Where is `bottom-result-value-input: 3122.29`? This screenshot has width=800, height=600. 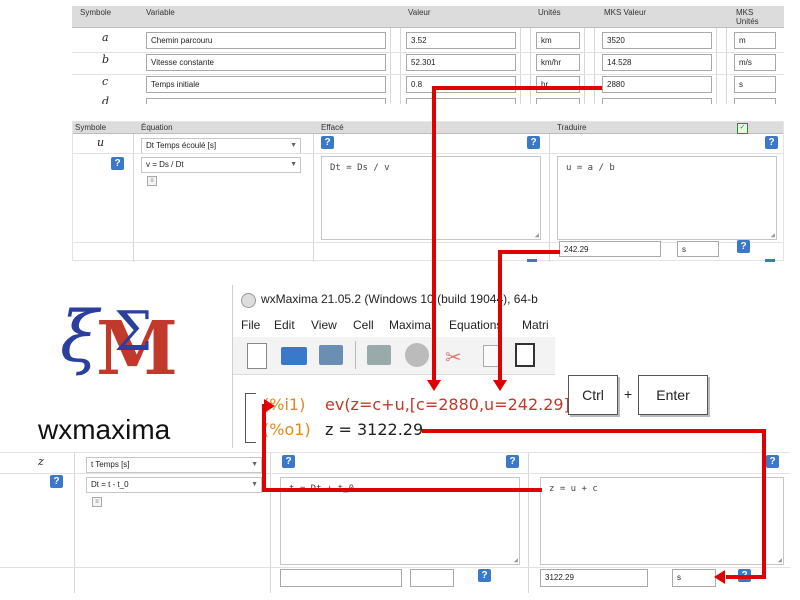
bottom-result-value-input: 3122.29 is located at coordinates (594, 578).